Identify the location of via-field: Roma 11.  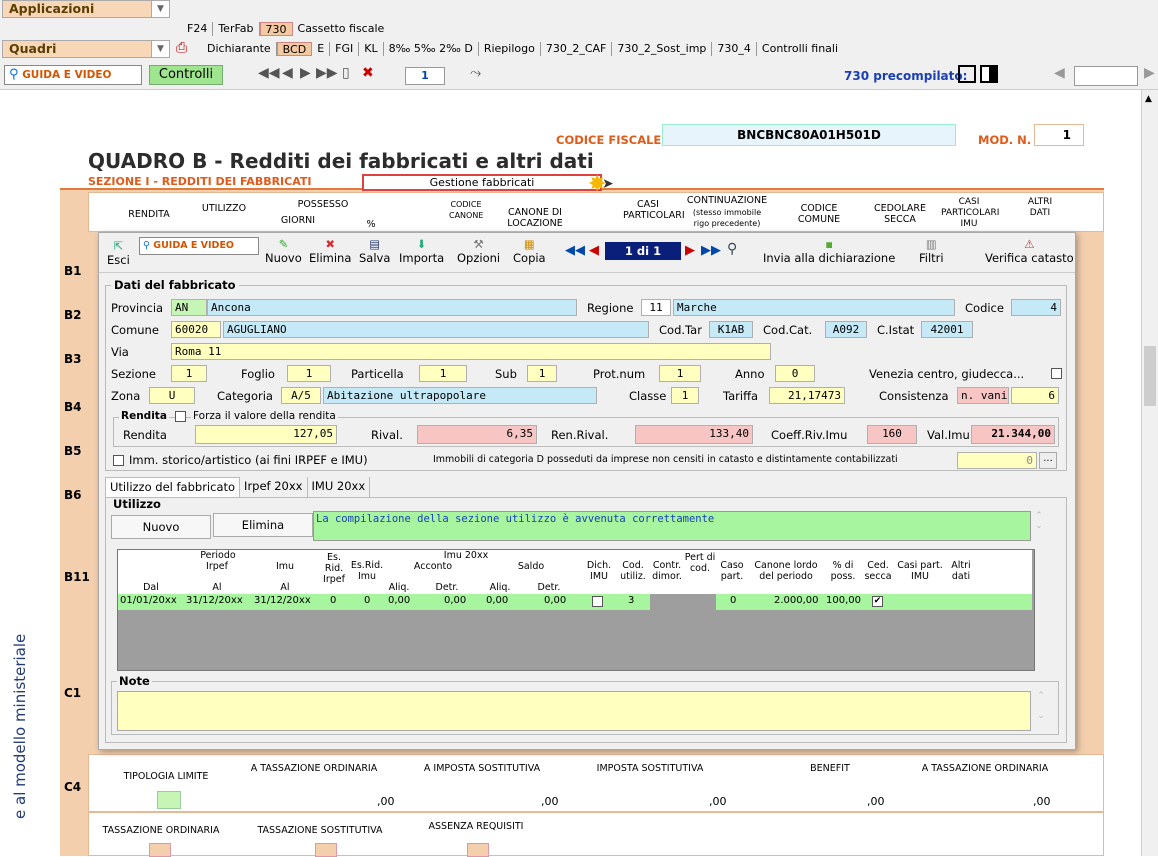
(471, 351).